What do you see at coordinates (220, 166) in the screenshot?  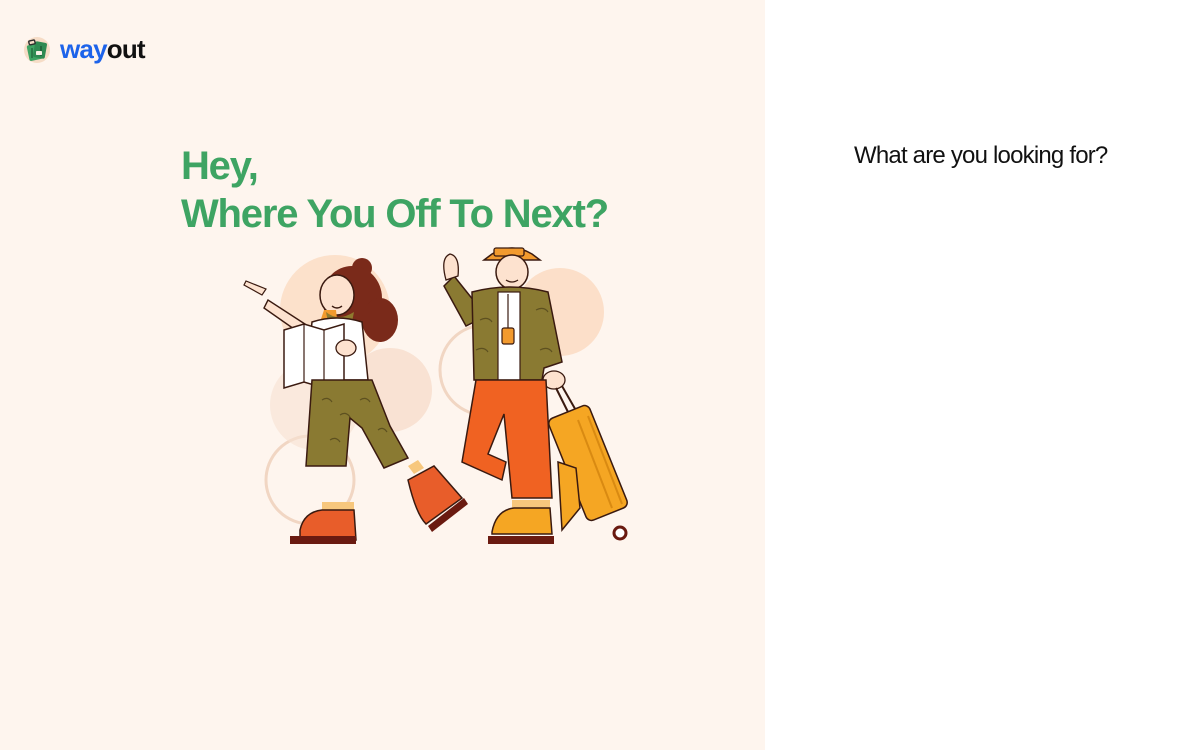 I see `hero-line-1: Hey,` at bounding box center [220, 166].